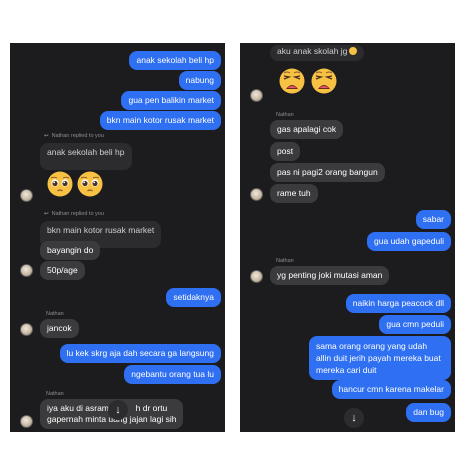 This screenshot has height=474, width=474. I want to click on message-bubble-outgoing: gua udah gapeduli, so click(409, 241).